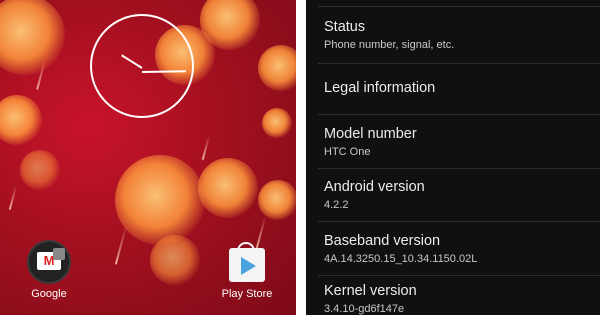 Image resolution: width=600 pixels, height=315 pixels. I want to click on clock-hour-hand, so click(132, 61).